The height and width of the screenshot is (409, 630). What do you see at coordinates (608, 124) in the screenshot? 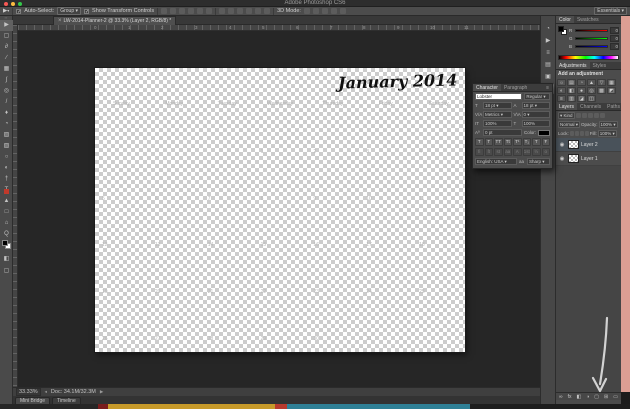
I see `opacity-field: 100% ▾` at bounding box center [608, 124].